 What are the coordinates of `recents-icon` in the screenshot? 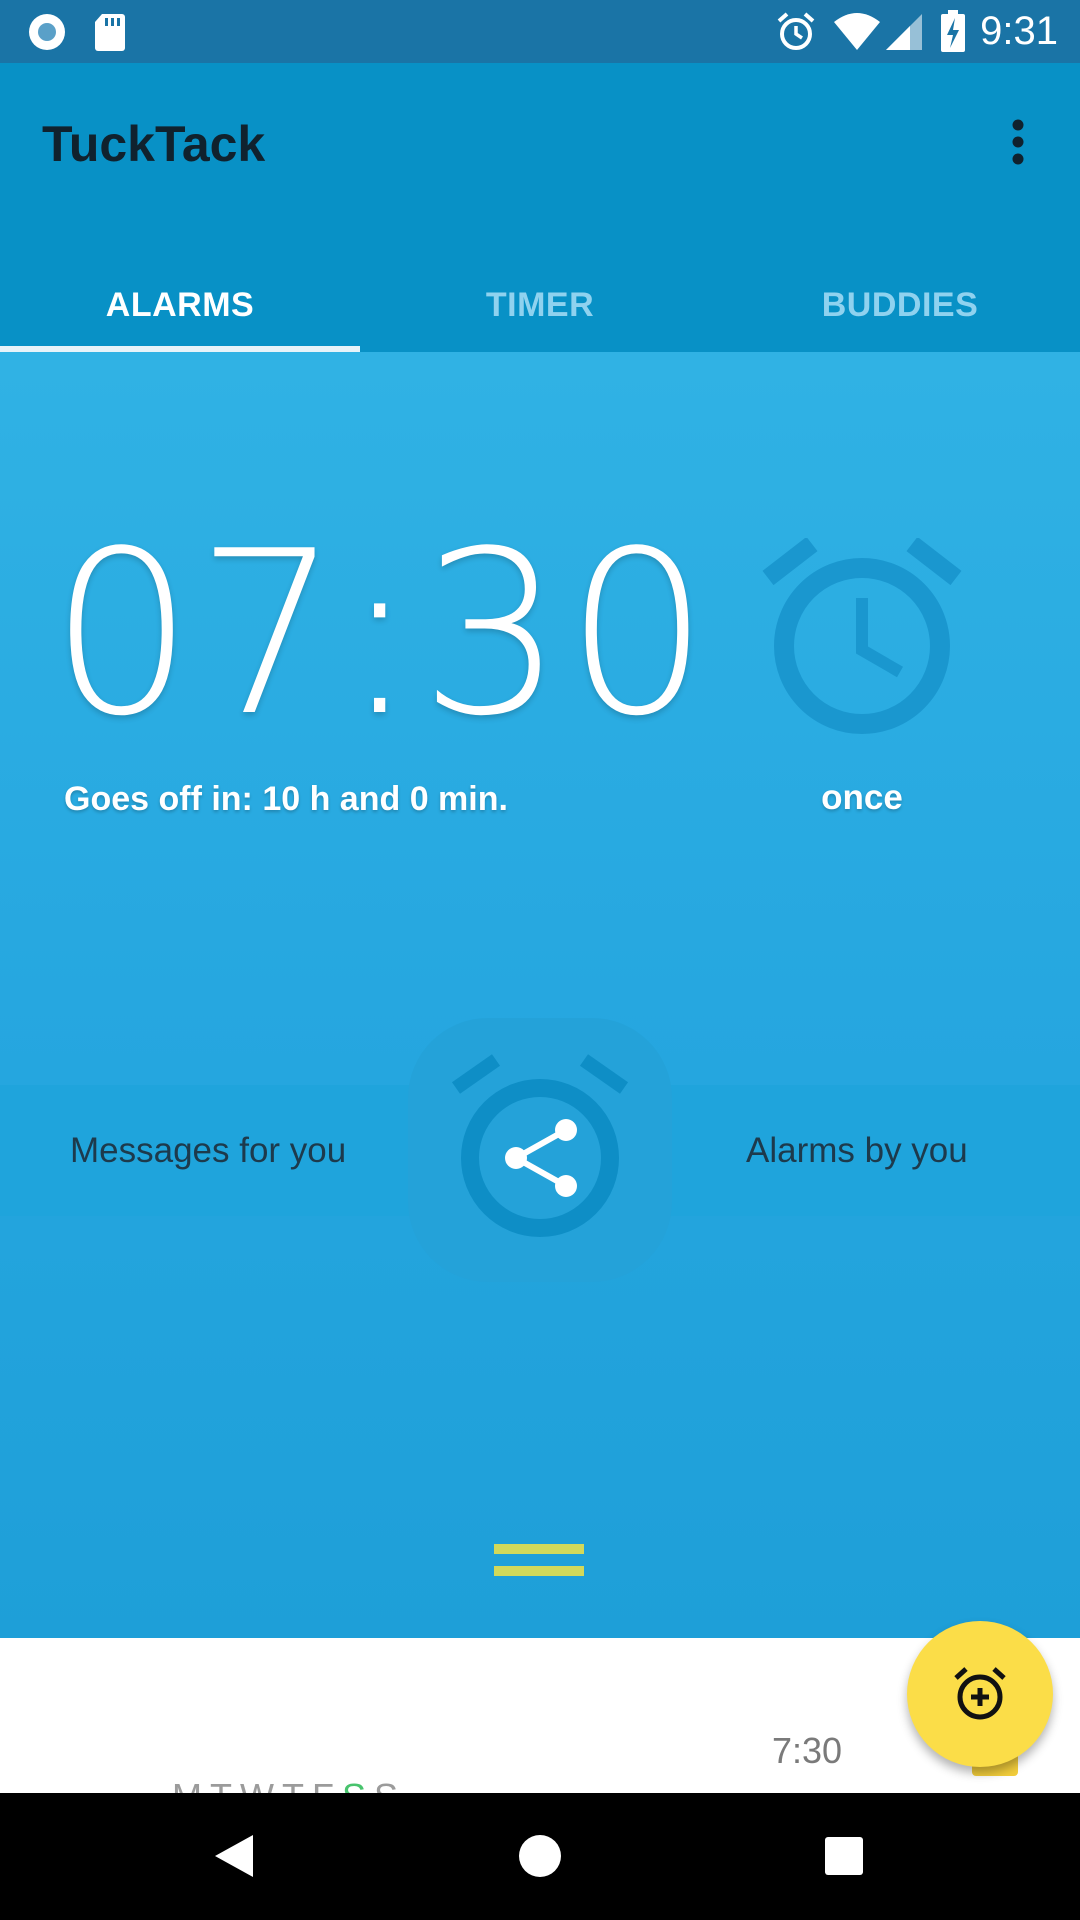 It's located at (844, 1856).